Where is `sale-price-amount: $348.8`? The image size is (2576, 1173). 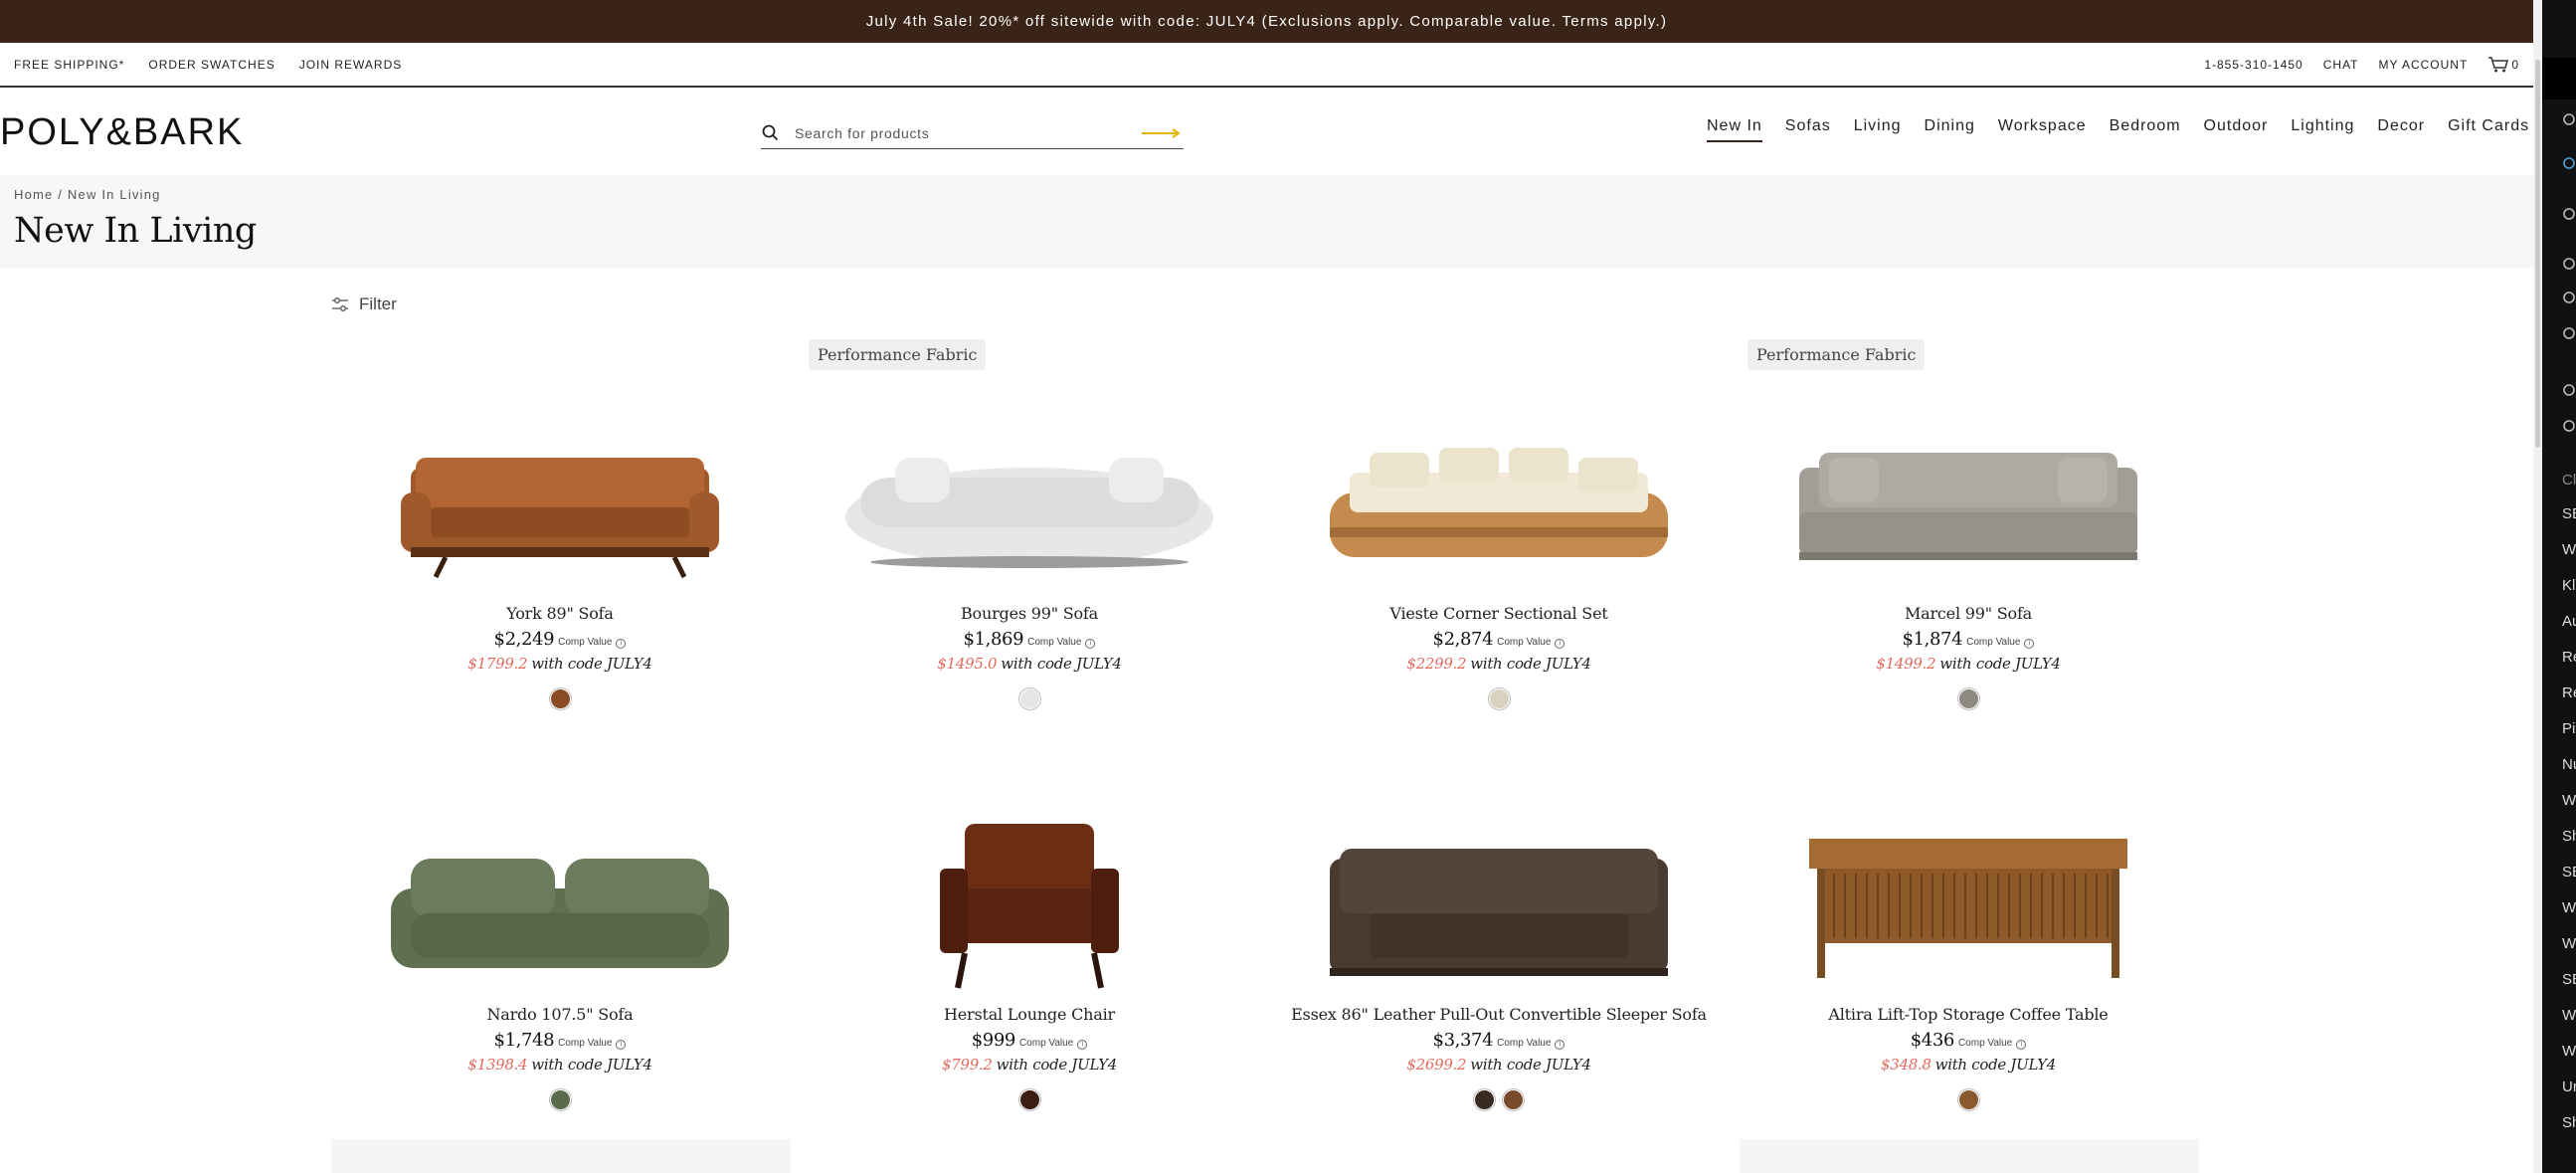
sale-price-amount: $348.8 is located at coordinates (1906, 1065).